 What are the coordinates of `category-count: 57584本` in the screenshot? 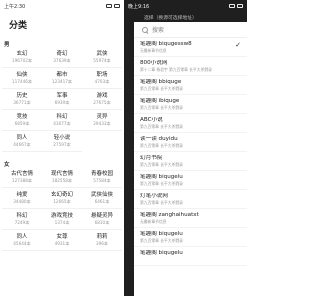 It's located at (102, 180).